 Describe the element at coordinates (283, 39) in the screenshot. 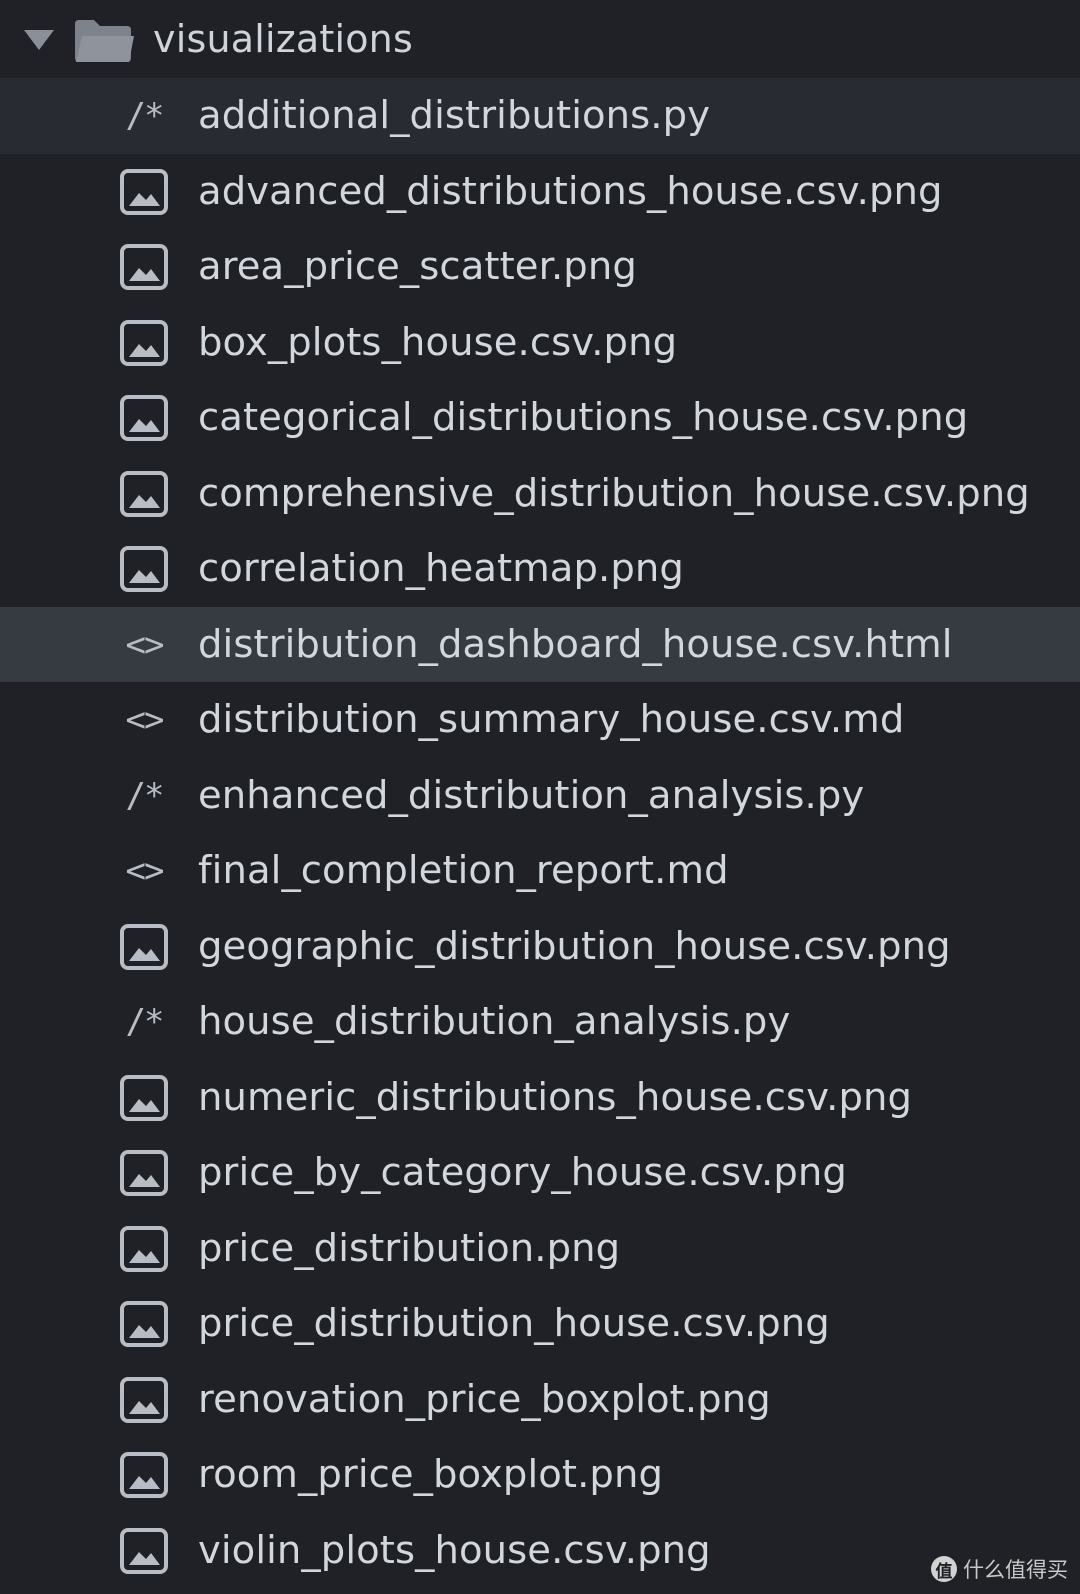

I see `folder-label: visualizations` at that location.